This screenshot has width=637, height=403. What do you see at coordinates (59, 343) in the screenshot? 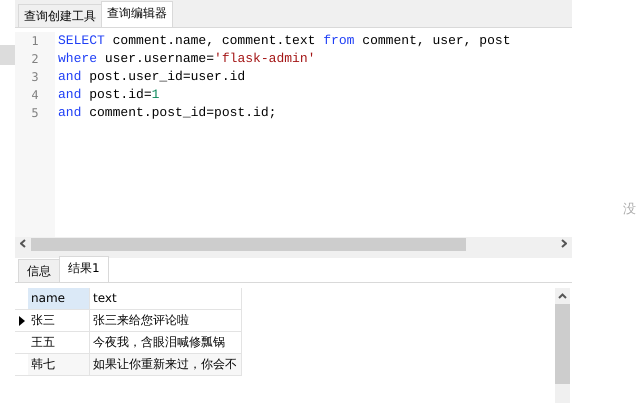
I see `table-cell: 王五` at bounding box center [59, 343].